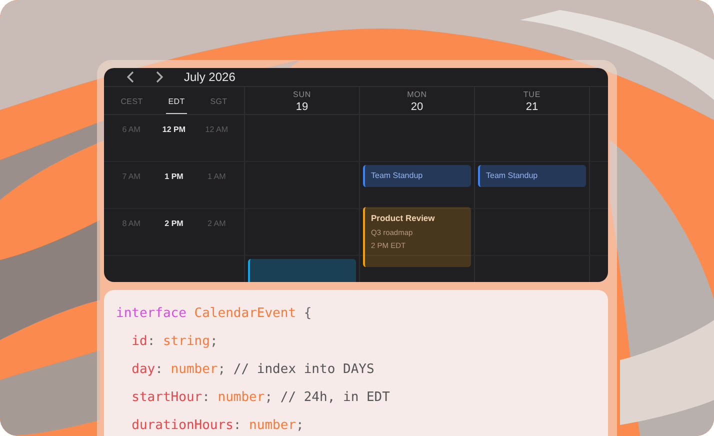  What do you see at coordinates (176, 105) in the screenshot?
I see `timezone-tab: EDT` at bounding box center [176, 105].